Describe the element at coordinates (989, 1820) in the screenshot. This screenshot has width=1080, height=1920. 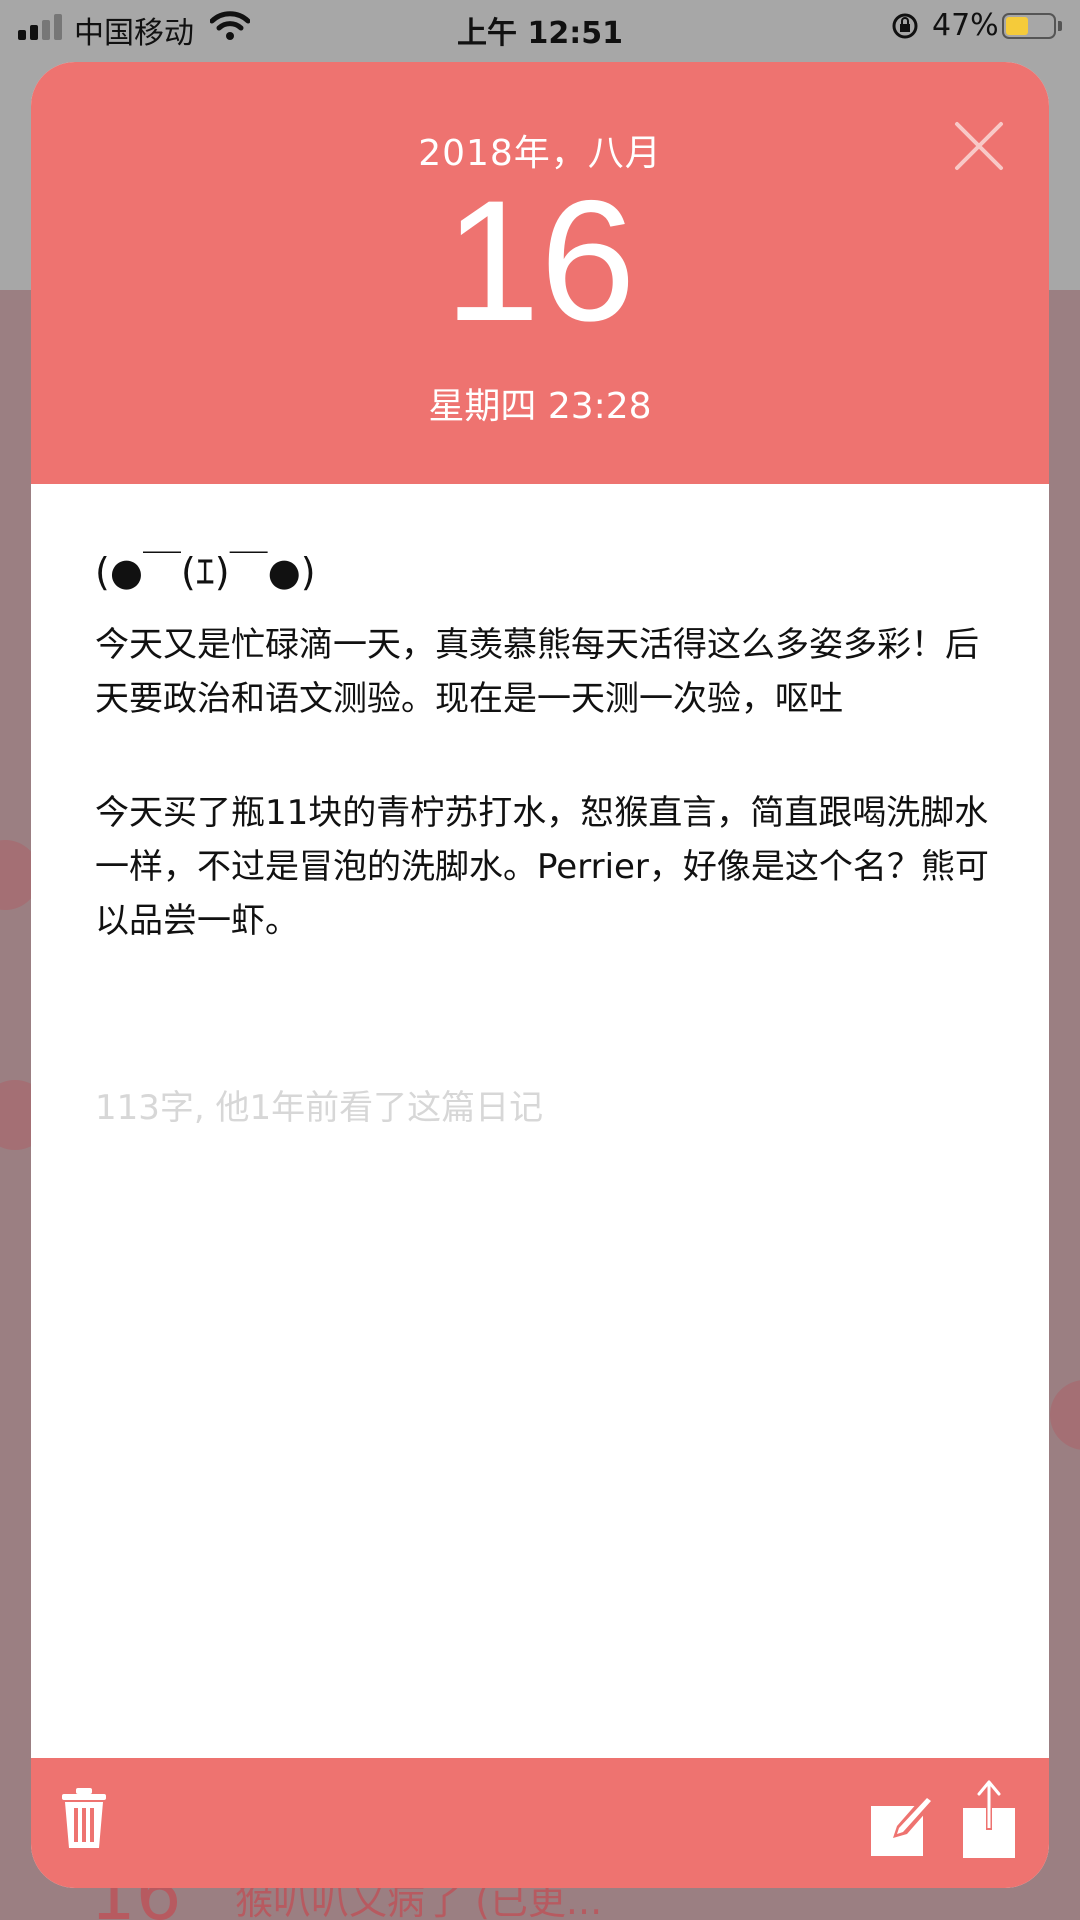
I see `share-icon` at that location.